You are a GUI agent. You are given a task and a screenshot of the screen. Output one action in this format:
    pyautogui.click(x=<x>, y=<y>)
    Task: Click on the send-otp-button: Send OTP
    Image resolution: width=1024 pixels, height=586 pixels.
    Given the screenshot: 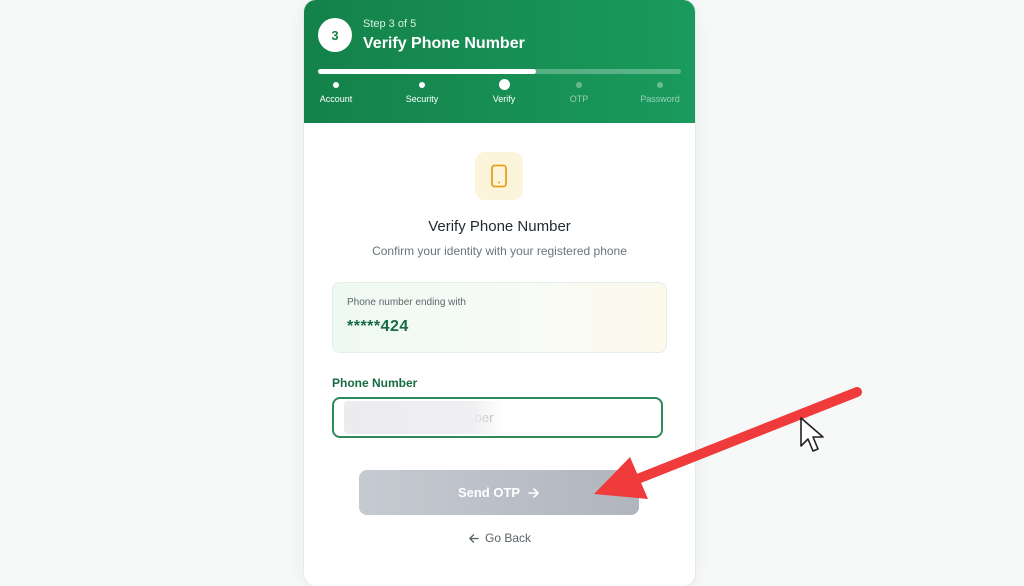 What is the action you would take?
    pyautogui.click(x=499, y=492)
    